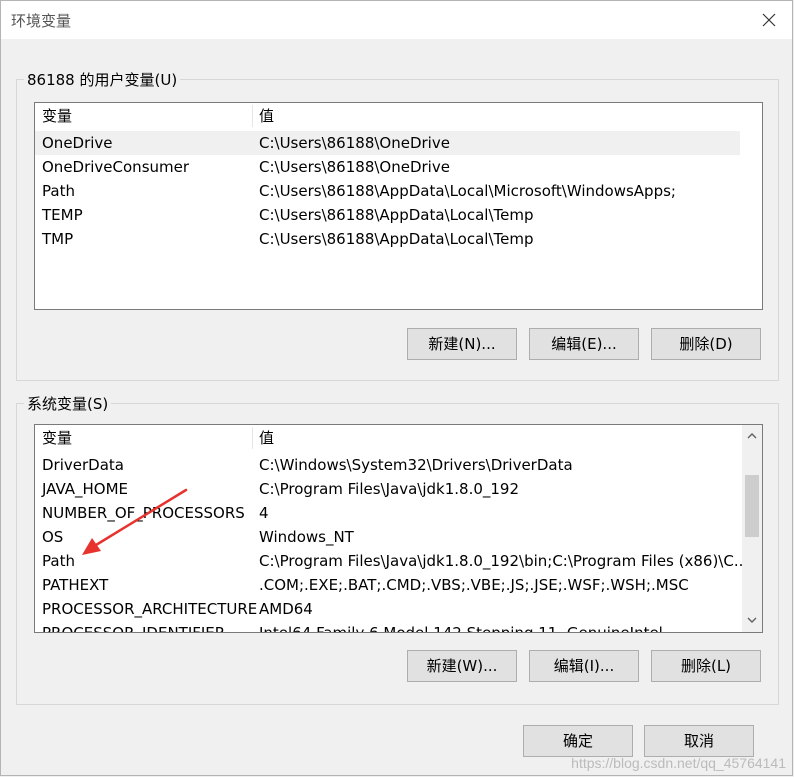 Image resolution: width=794 pixels, height=777 pixels. I want to click on watermark: https://blog.csdn.net/qq_45764141, so click(678, 763).